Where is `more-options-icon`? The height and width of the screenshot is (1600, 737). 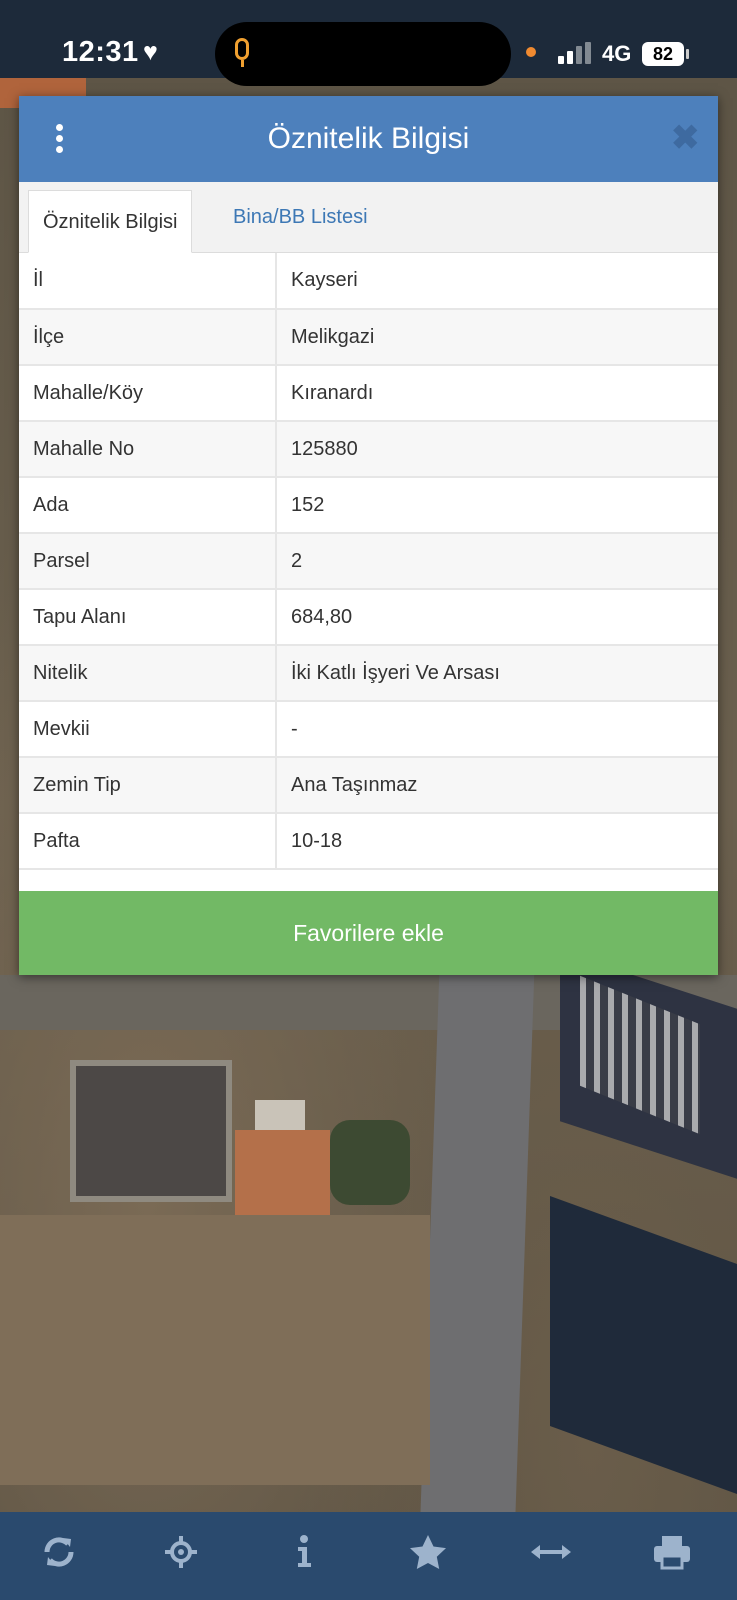 more-options-icon is located at coordinates (59, 139).